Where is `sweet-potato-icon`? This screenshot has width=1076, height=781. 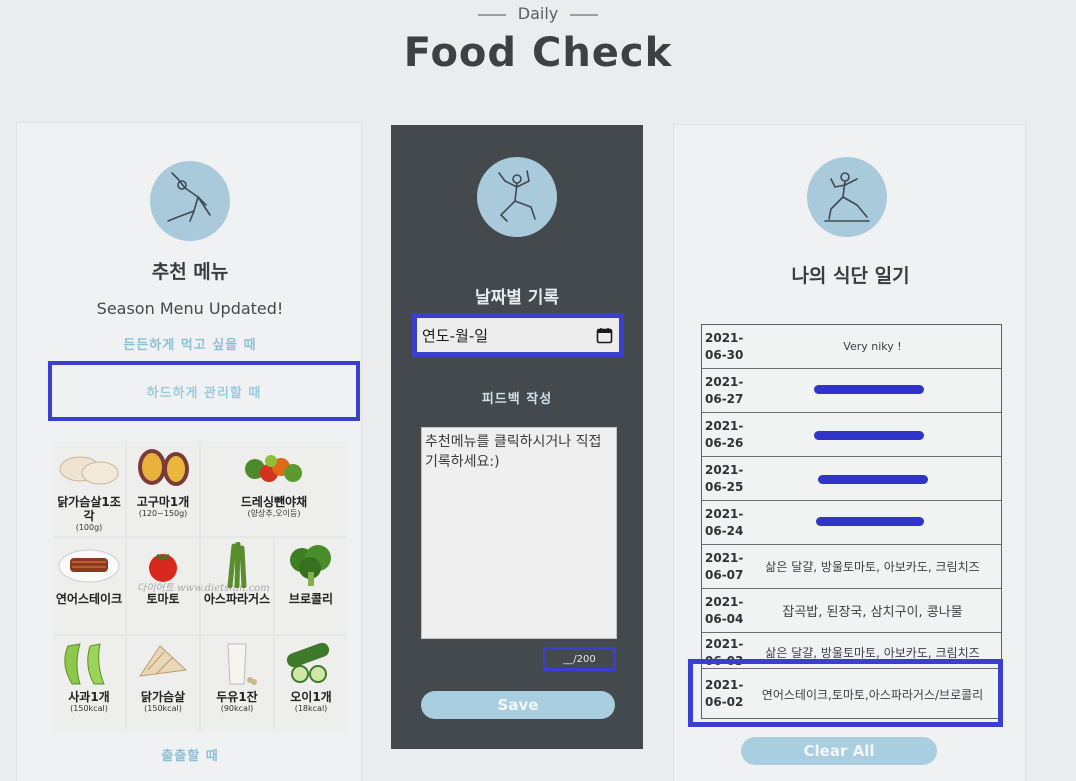
sweet-potato-icon is located at coordinates (163, 467).